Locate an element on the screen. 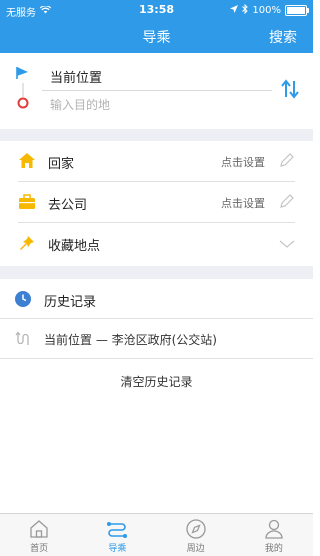  route-history-icon is located at coordinates (23, 341).